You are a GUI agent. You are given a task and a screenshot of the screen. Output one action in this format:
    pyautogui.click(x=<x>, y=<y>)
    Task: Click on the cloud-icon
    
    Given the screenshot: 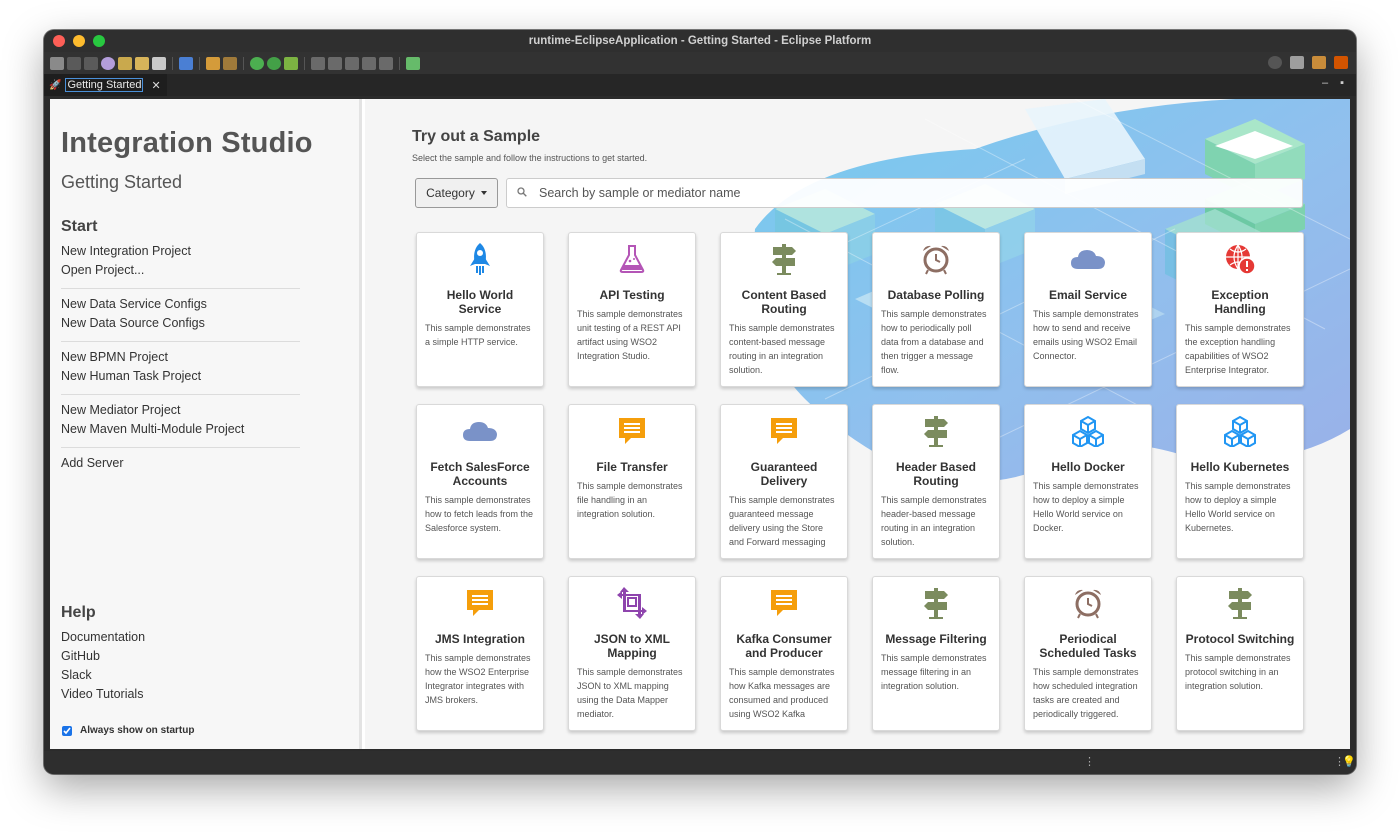 What is the action you would take?
    pyautogui.click(x=1088, y=259)
    